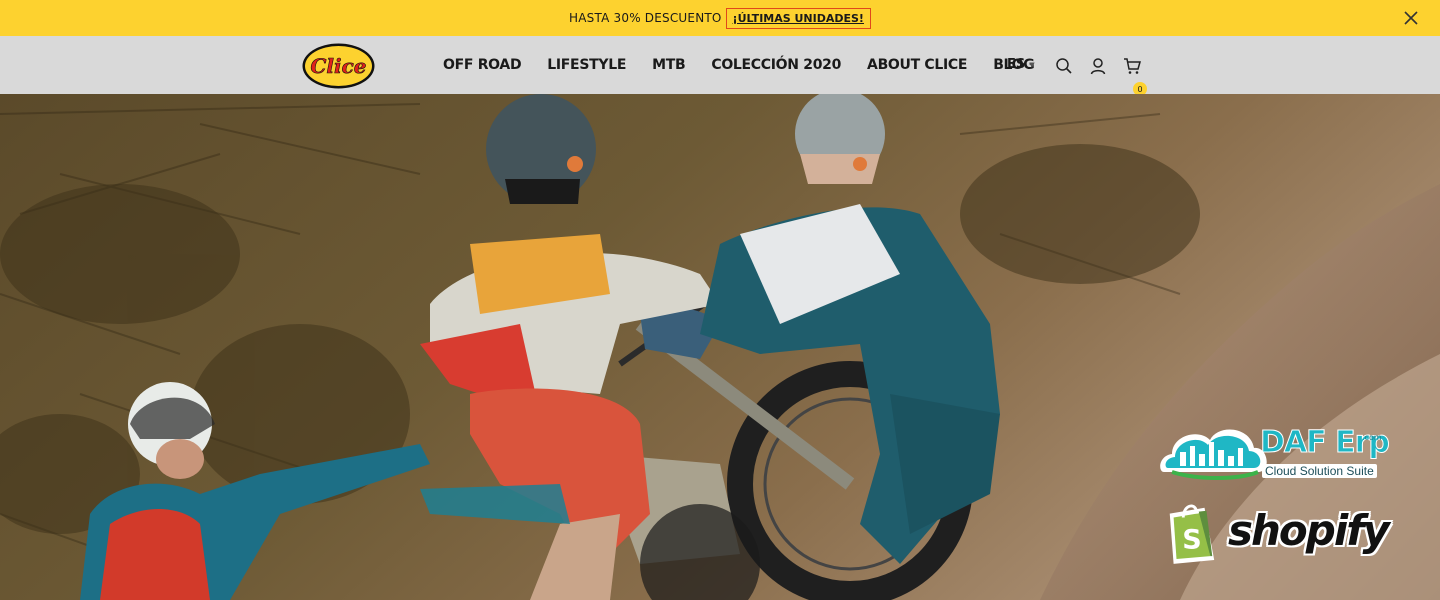 The width and height of the screenshot is (1440, 600). I want to click on search-icon, so click(1064, 66).